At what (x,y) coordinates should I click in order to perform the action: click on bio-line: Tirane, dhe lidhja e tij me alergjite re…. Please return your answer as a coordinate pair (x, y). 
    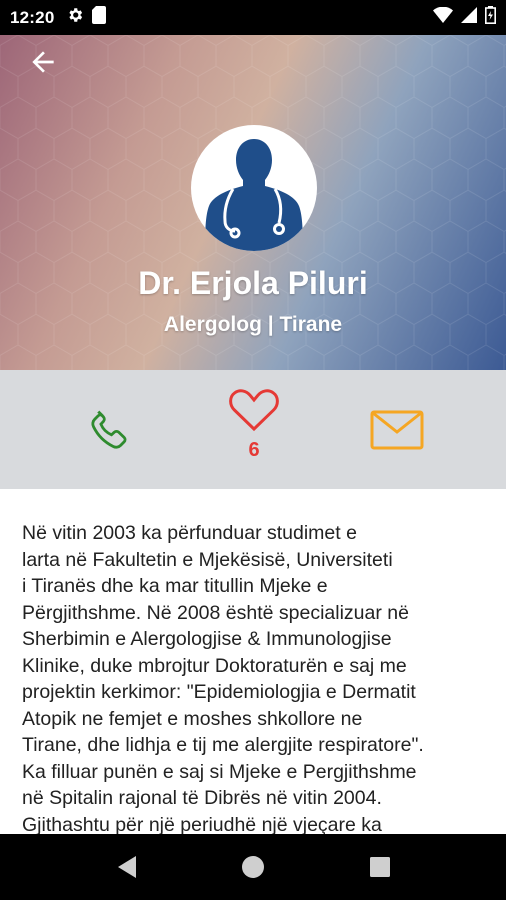
    Looking at the image, I should click on (223, 745).